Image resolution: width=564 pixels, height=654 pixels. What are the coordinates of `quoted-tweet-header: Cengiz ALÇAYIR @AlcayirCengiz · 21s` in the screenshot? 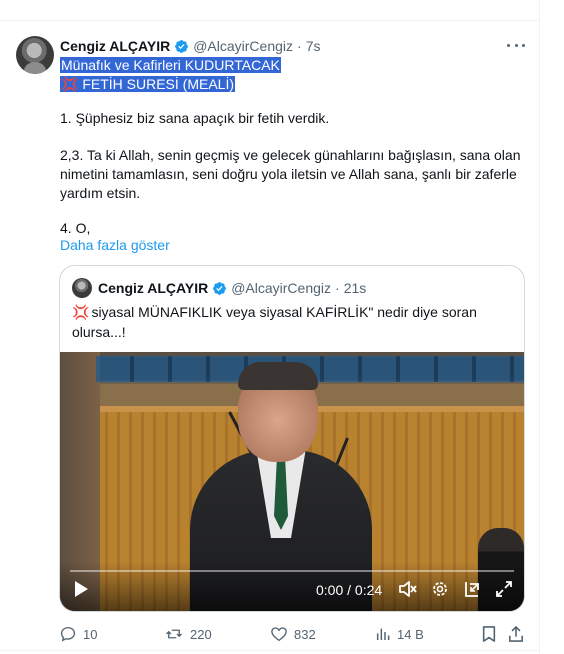 It's located at (219, 288).